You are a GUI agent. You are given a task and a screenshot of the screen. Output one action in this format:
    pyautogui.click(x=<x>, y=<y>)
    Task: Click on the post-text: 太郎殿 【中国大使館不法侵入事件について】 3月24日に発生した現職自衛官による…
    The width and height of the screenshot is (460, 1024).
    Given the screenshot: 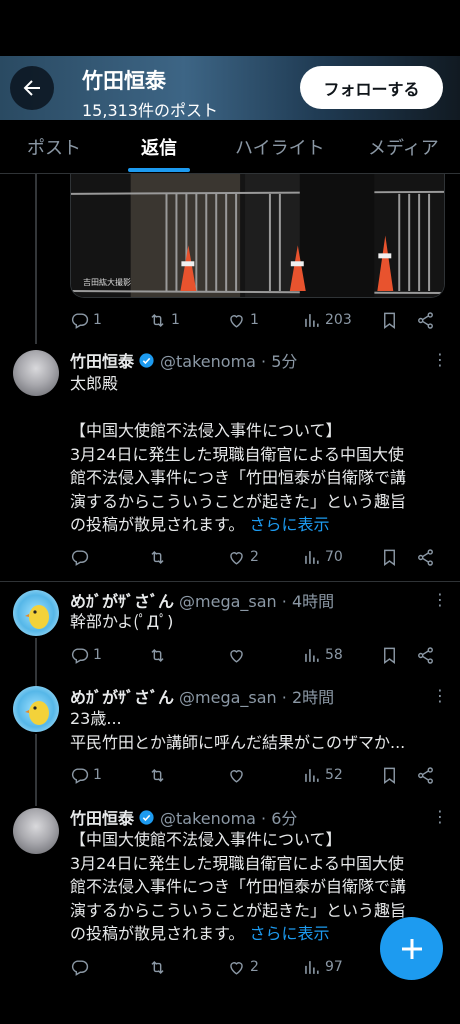 What is the action you would take?
    pyautogui.click(x=259, y=454)
    